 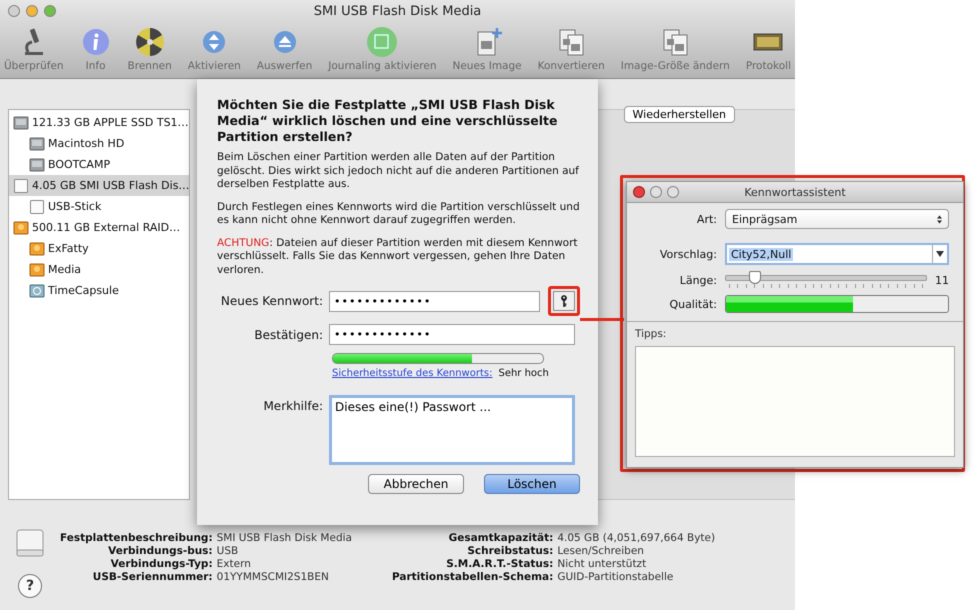 I want to click on disc-icon, so click(x=382, y=42).